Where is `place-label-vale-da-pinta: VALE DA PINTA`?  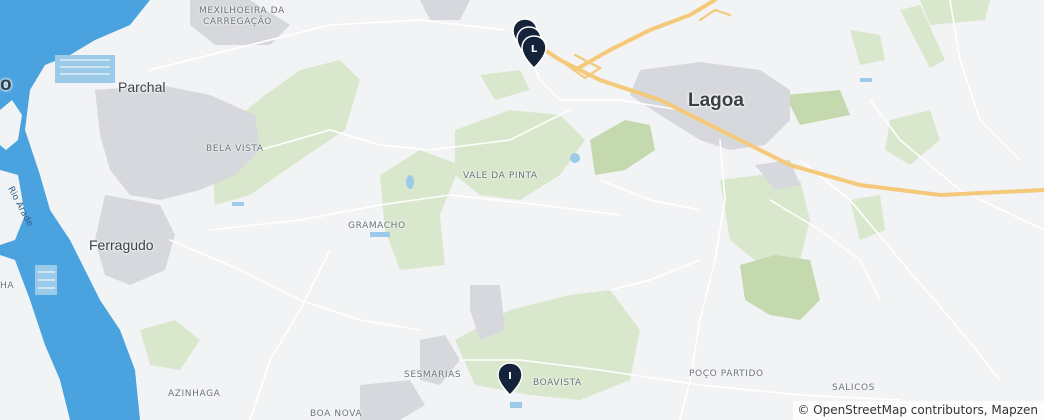 place-label-vale-da-pinta: VALE DA PINTA is located at coordinates (500, 176).